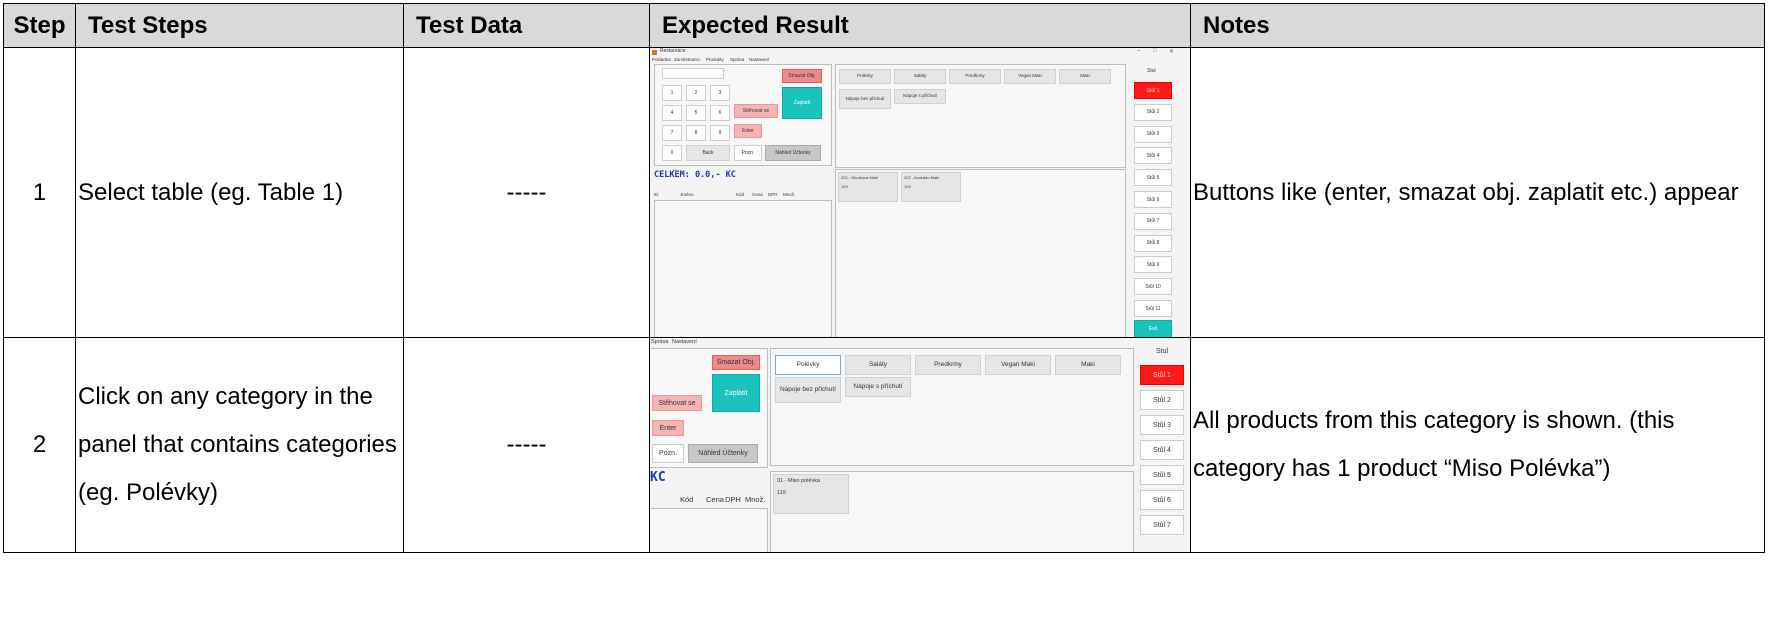  I want to click on window-title: Restaurace, so click(673, 51).